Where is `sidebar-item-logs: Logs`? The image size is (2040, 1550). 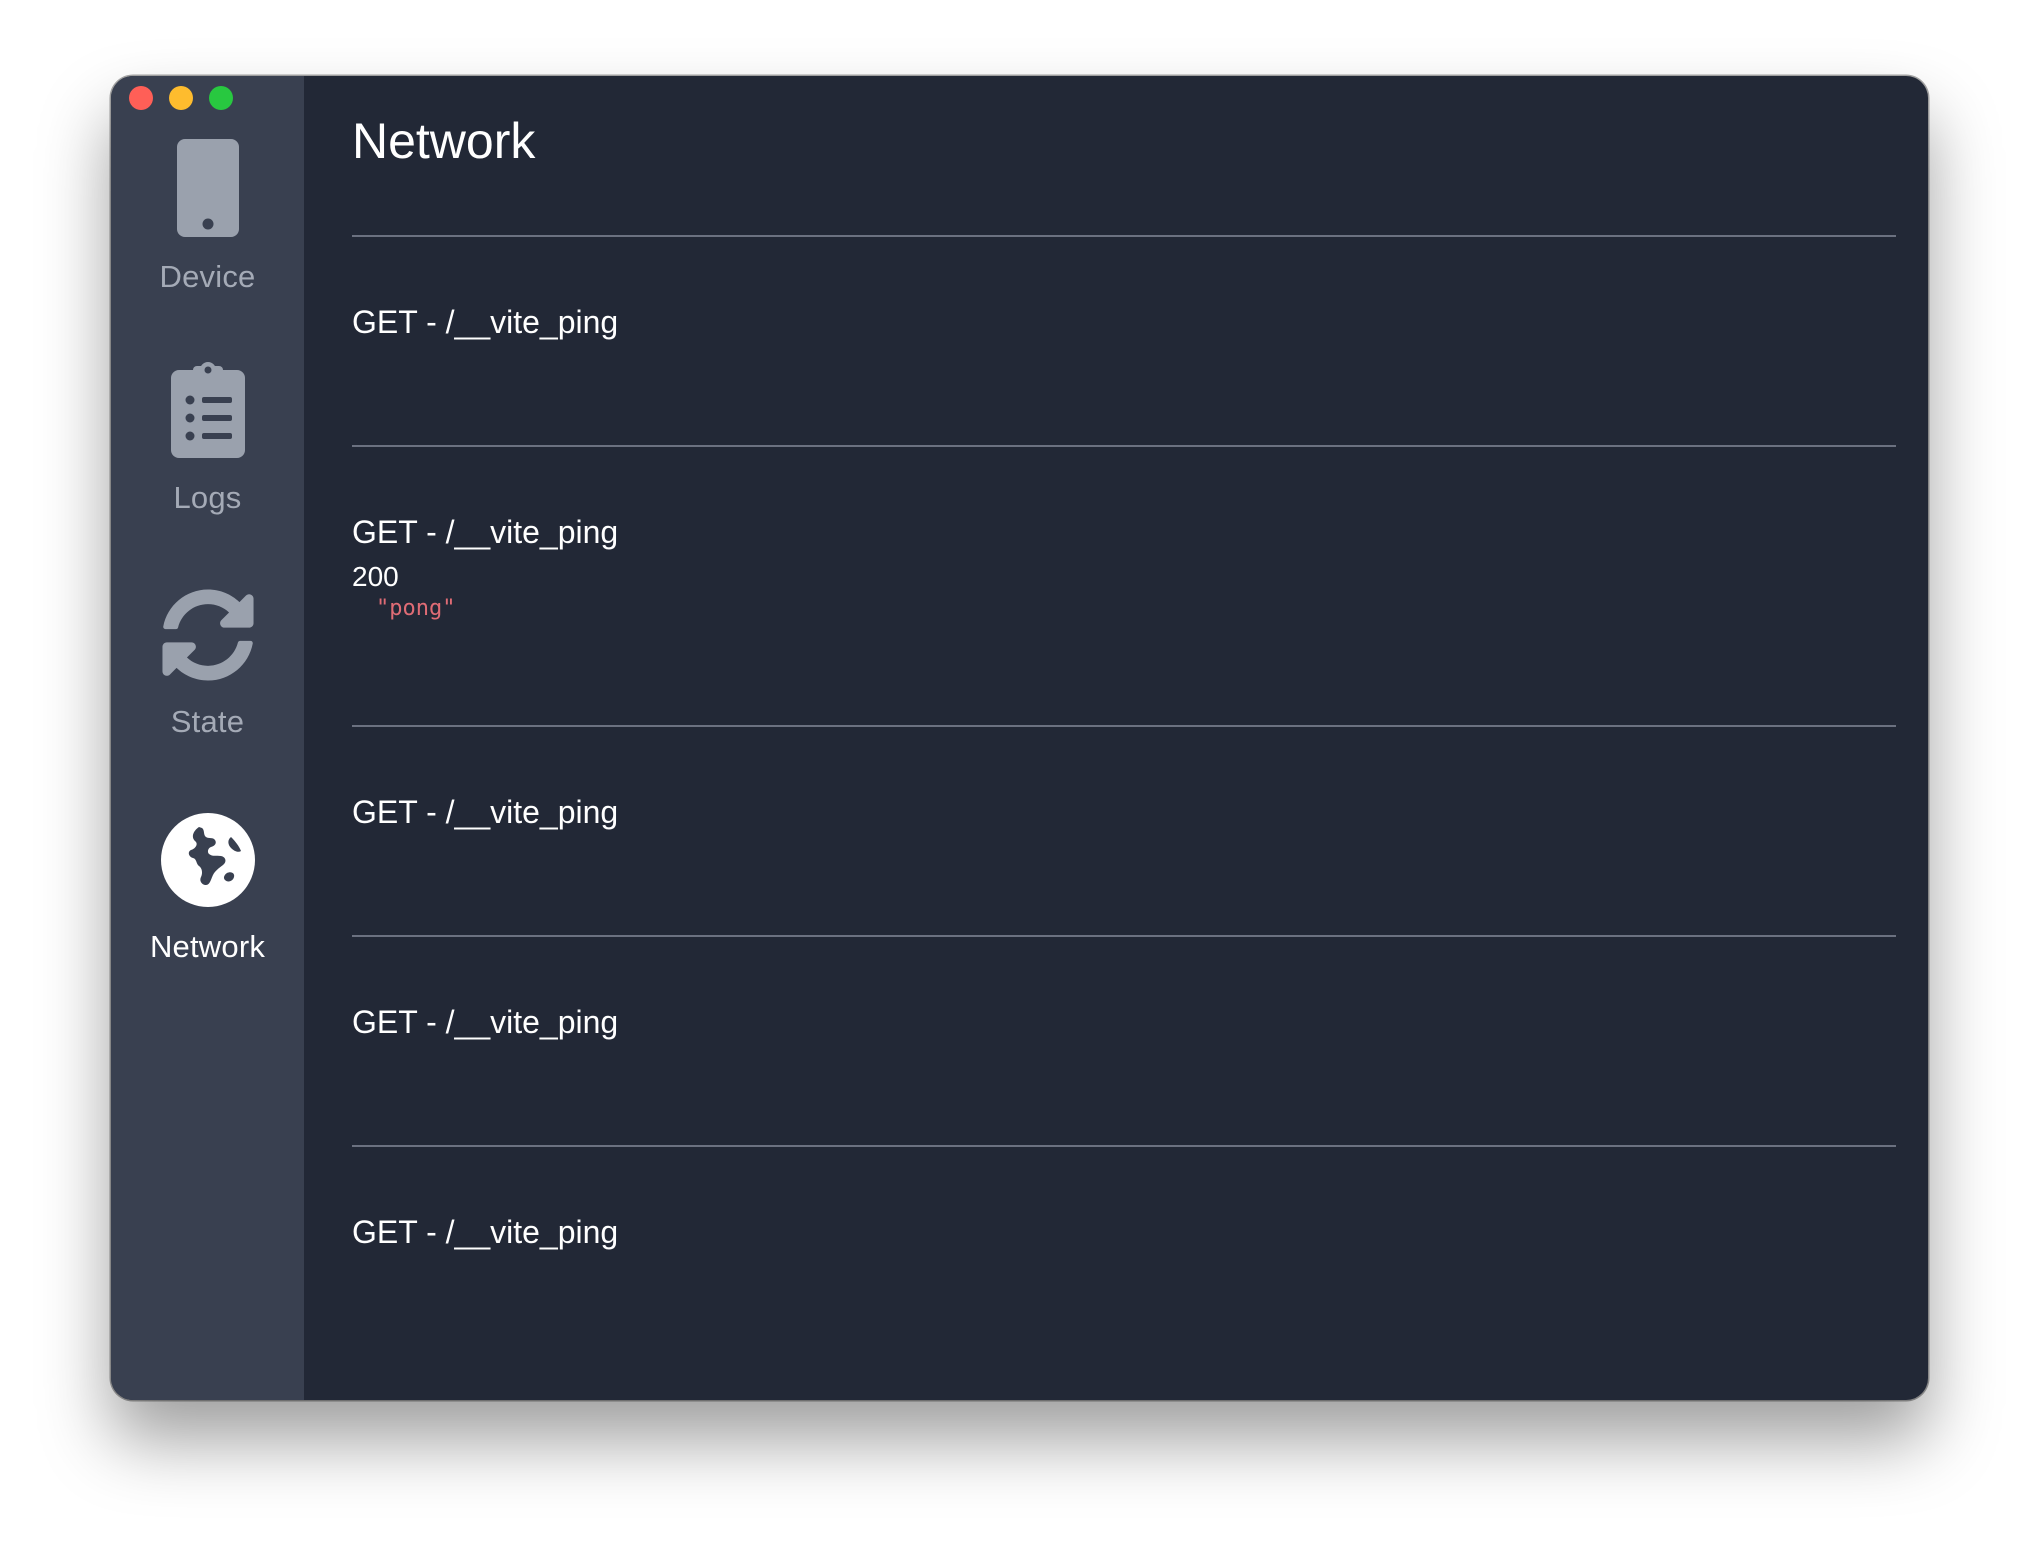
sidebar-item-logs: Logs is located at coordinates (207, 439).